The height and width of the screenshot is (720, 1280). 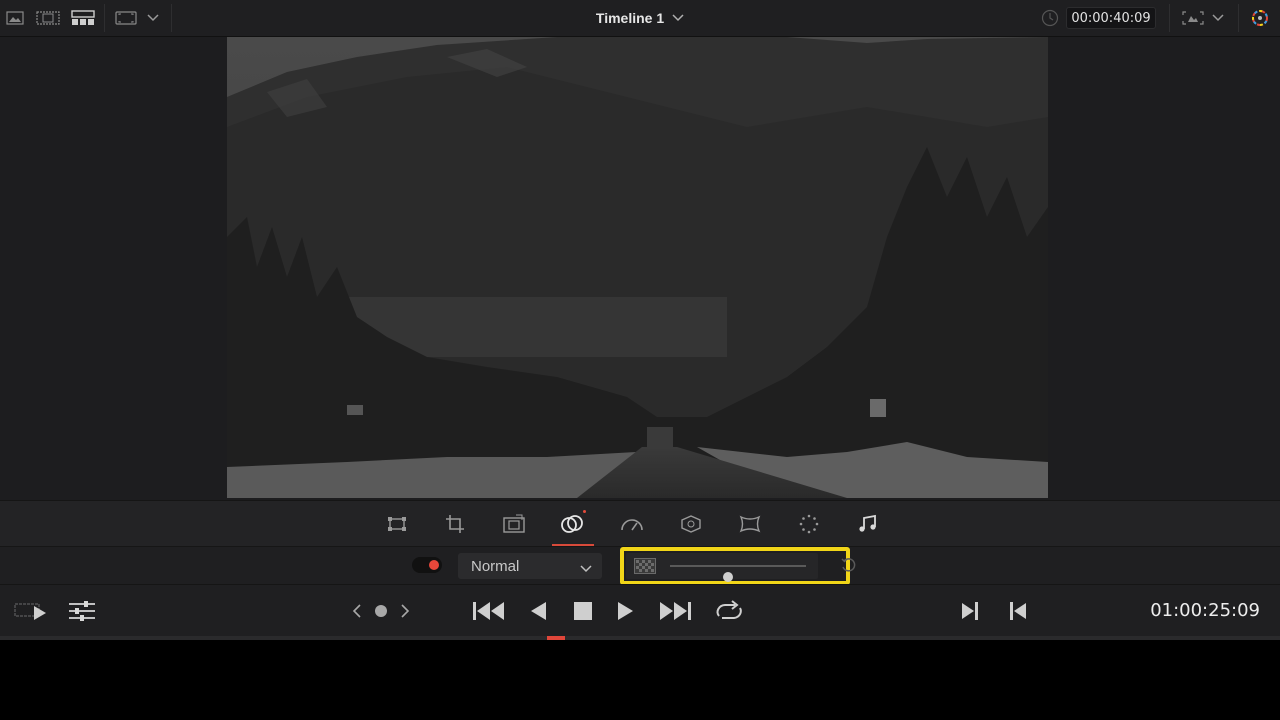 I want to click on retime-icon, so click(x=809, y=524).